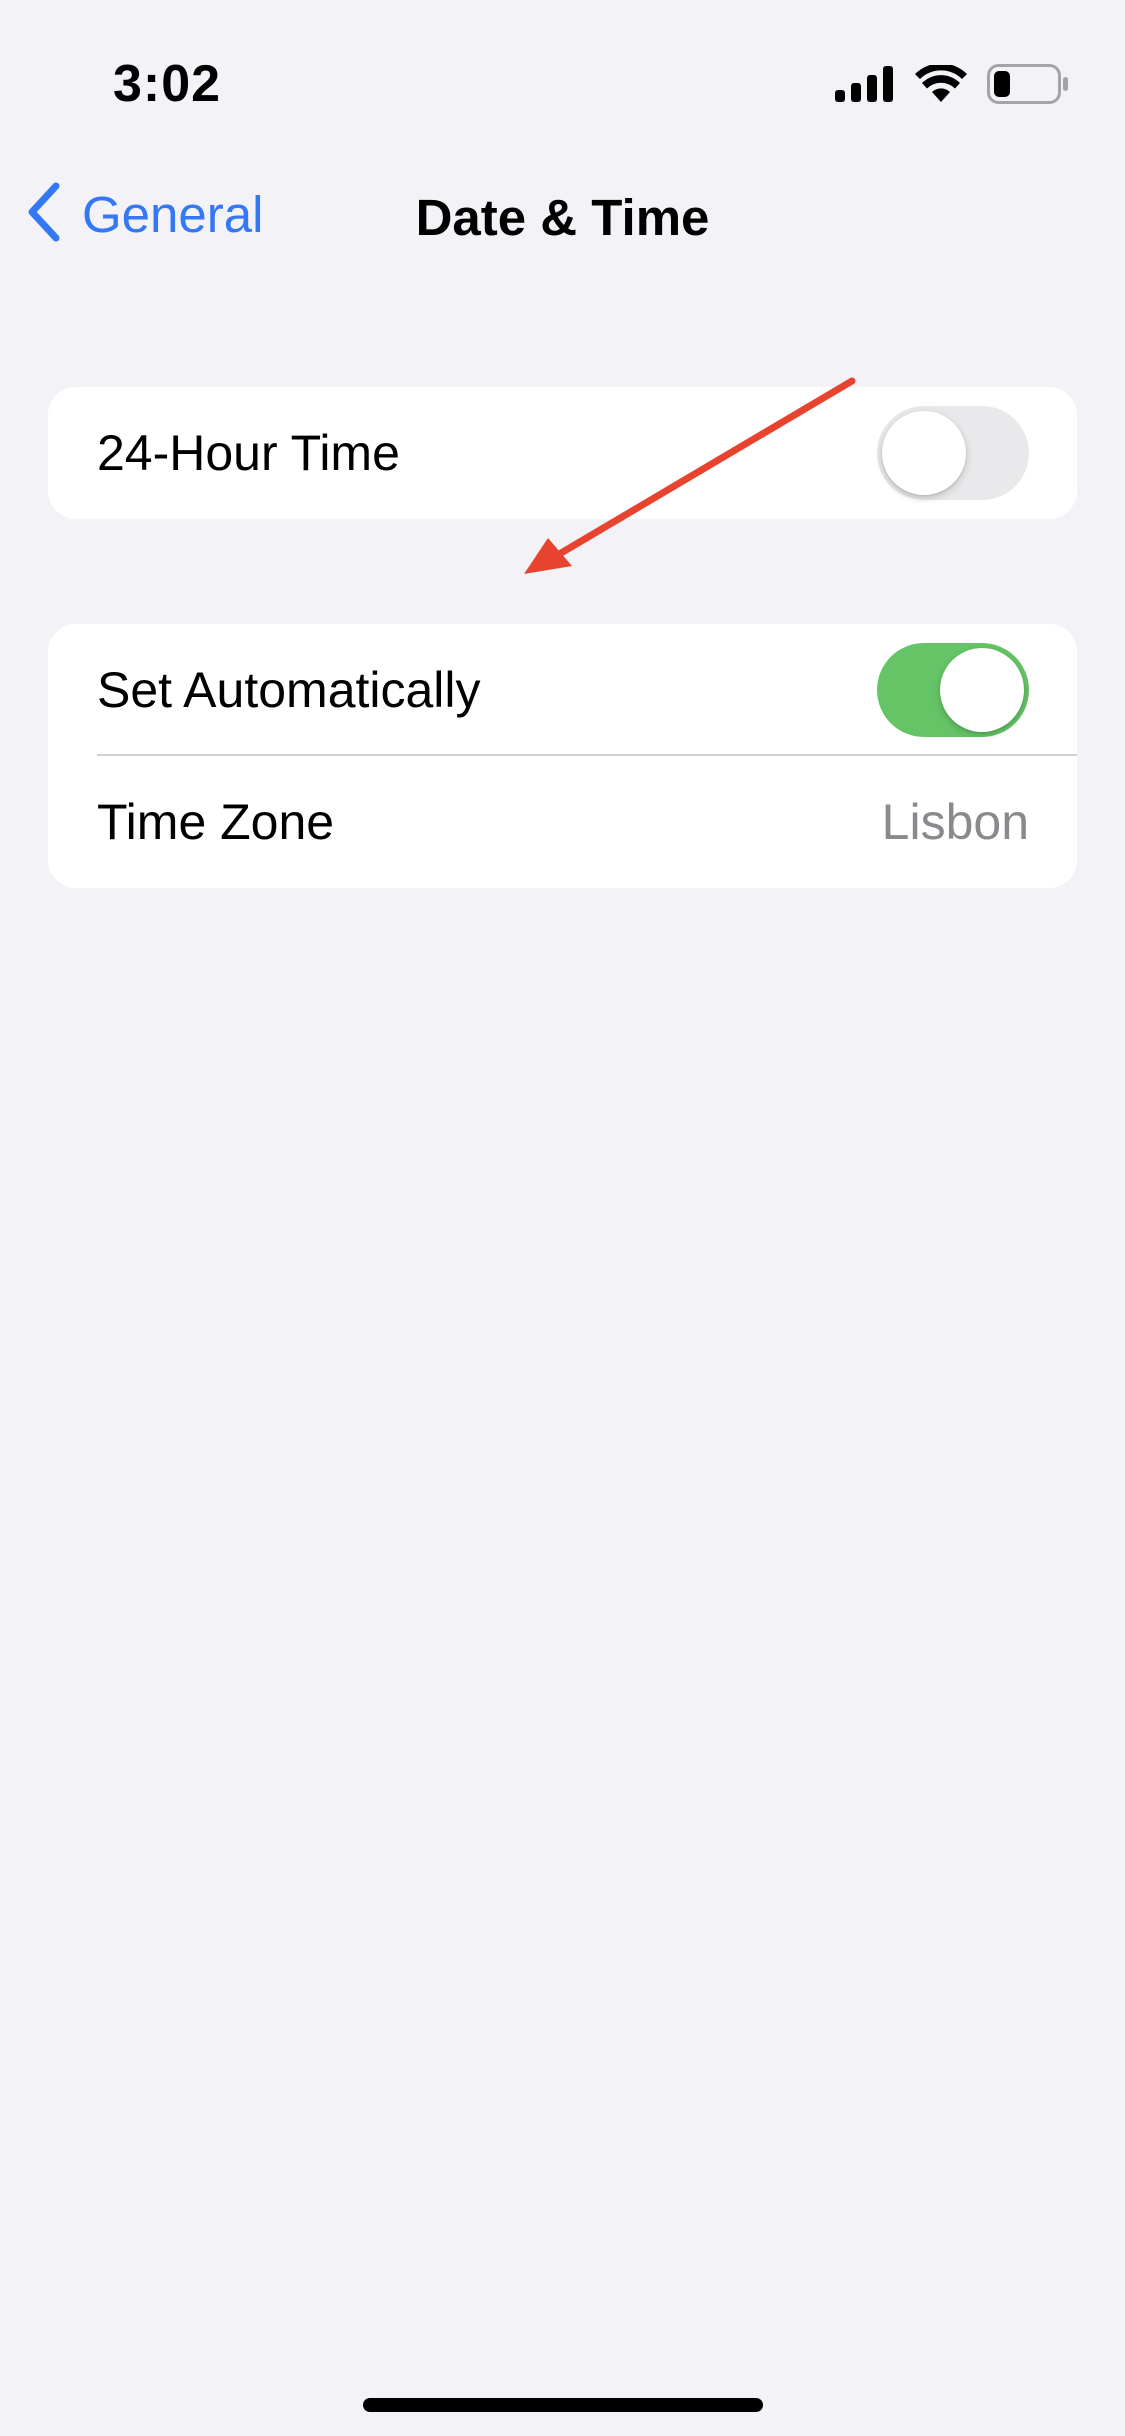 This screenshot has height=2436, width=1125. I want to click on annotation-arrow, so click(690, 475).